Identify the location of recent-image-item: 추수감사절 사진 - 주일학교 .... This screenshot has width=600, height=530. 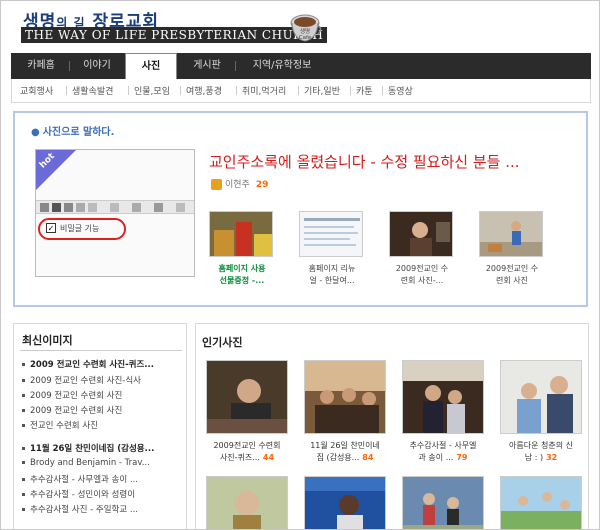
(102, 509).